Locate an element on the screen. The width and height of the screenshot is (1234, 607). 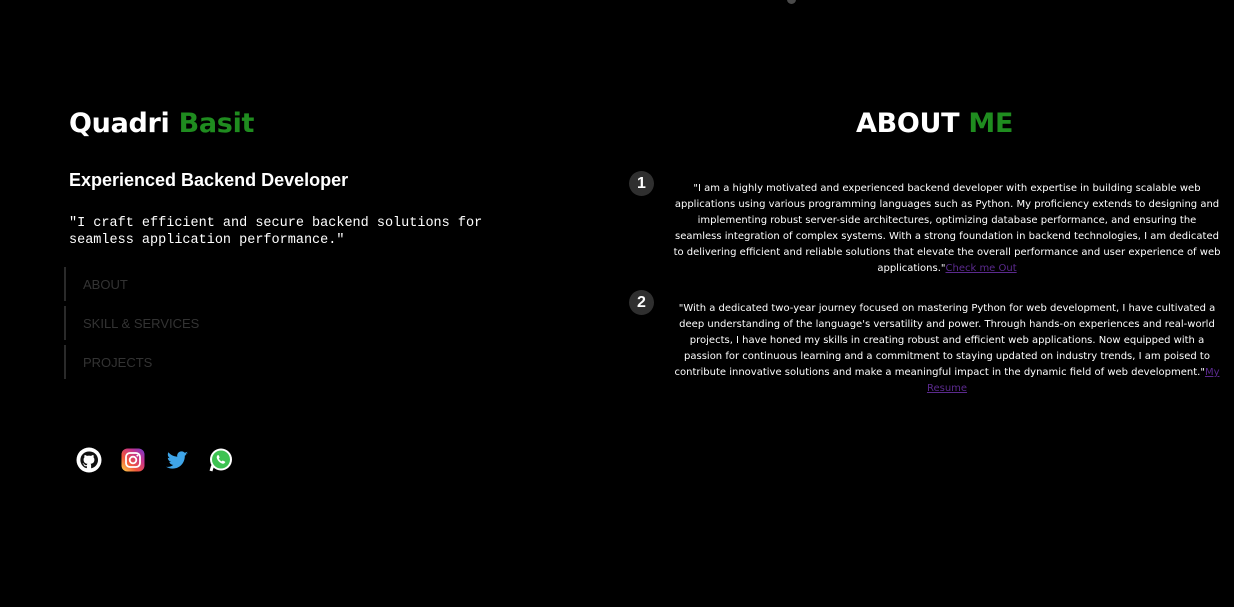
check-me-out-link: Check me Out is located at coordinates (981, 268).